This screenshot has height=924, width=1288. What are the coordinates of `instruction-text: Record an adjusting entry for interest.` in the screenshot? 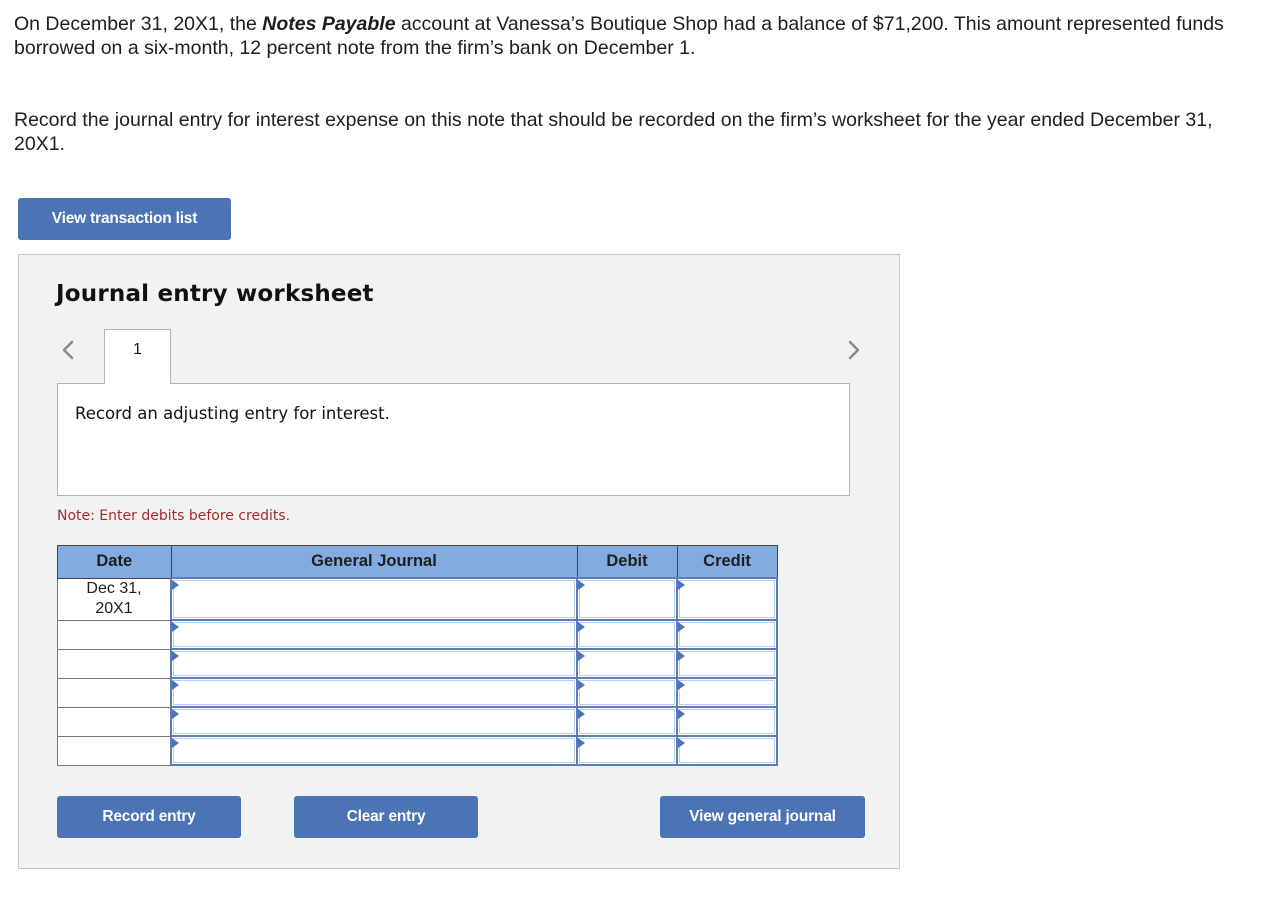 It's located at (232, 413).